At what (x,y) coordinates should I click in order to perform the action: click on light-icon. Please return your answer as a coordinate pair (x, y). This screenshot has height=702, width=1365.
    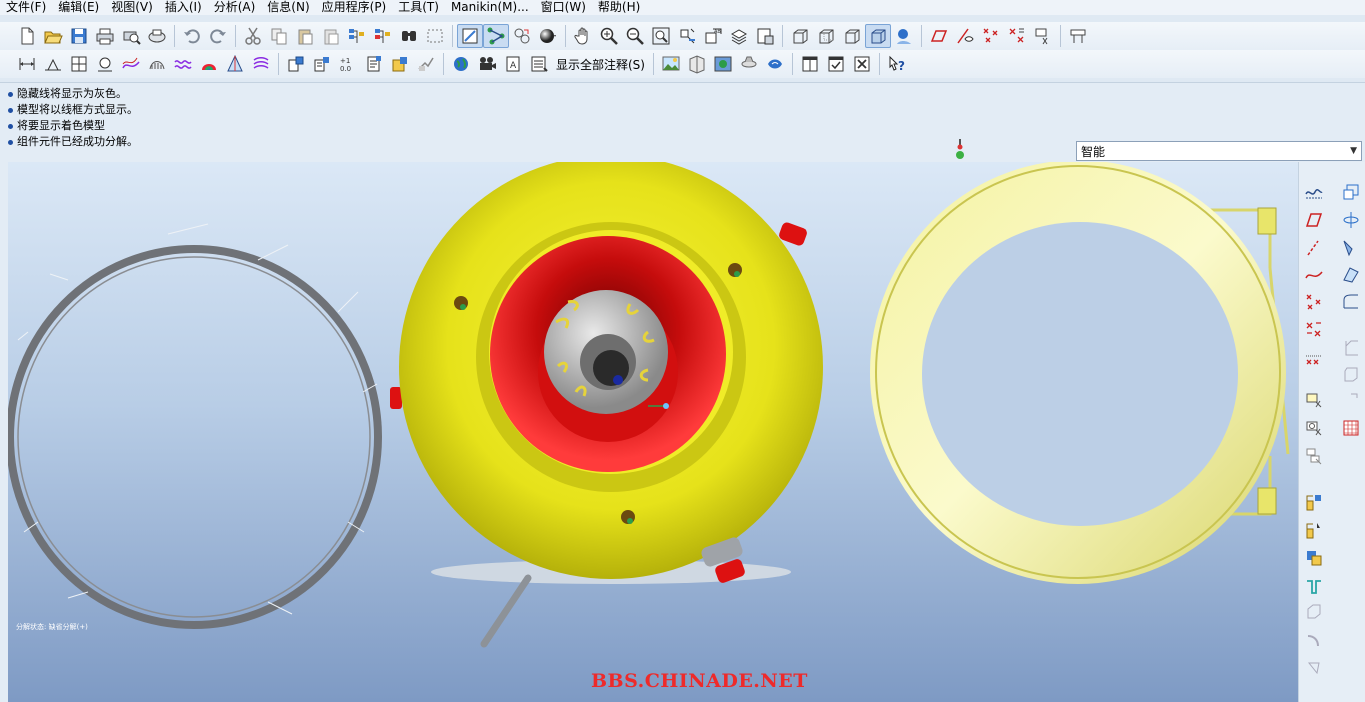
    Looking at the image, I should click on (775, 64).